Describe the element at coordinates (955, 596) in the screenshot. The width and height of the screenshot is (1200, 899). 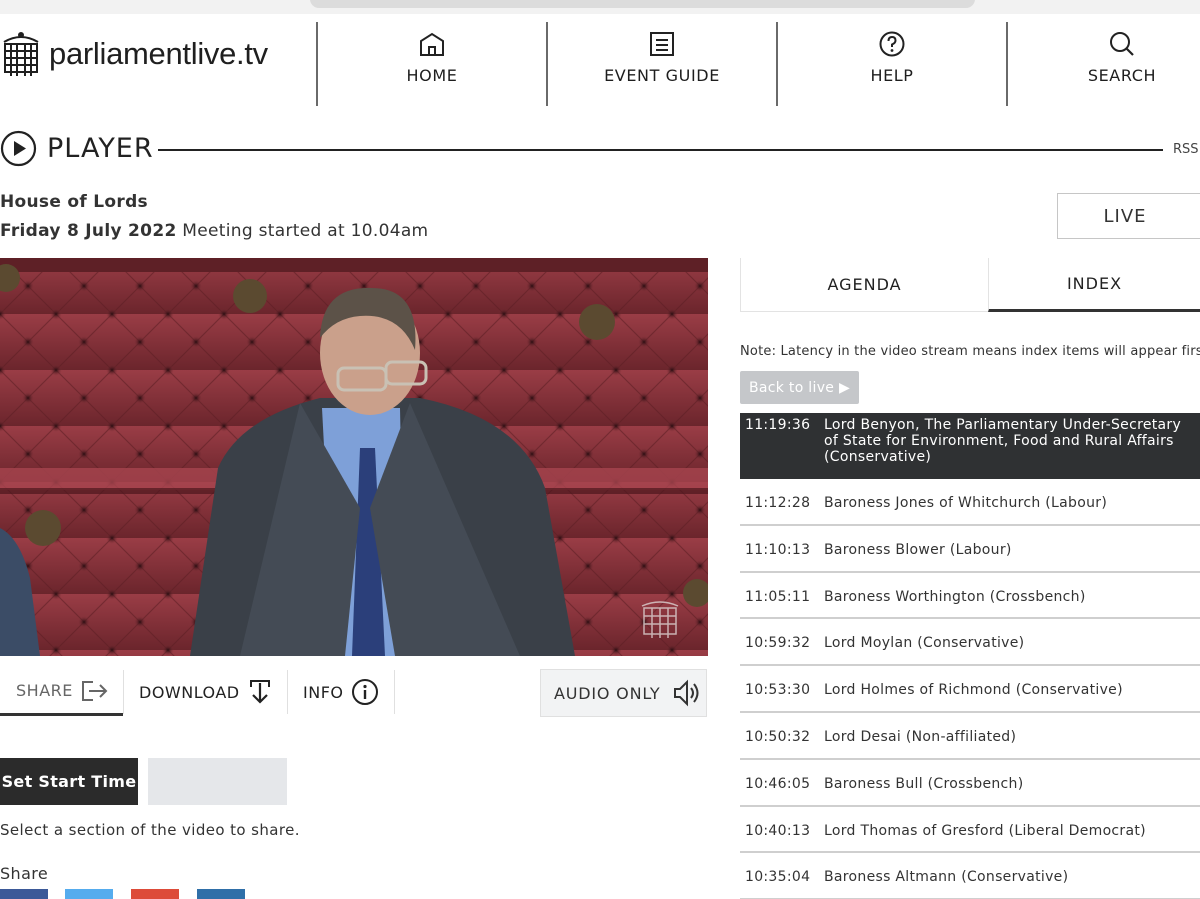
I see `index-speaker: Baroness Worthington (Crossbench)` at that location.